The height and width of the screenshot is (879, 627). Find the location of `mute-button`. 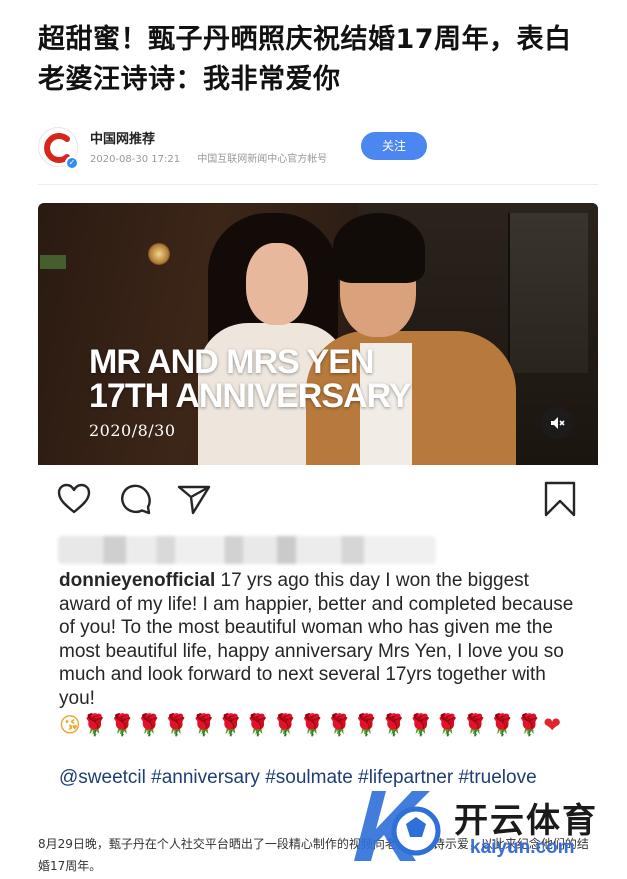

mute-button is located at coordinates (557, 423).